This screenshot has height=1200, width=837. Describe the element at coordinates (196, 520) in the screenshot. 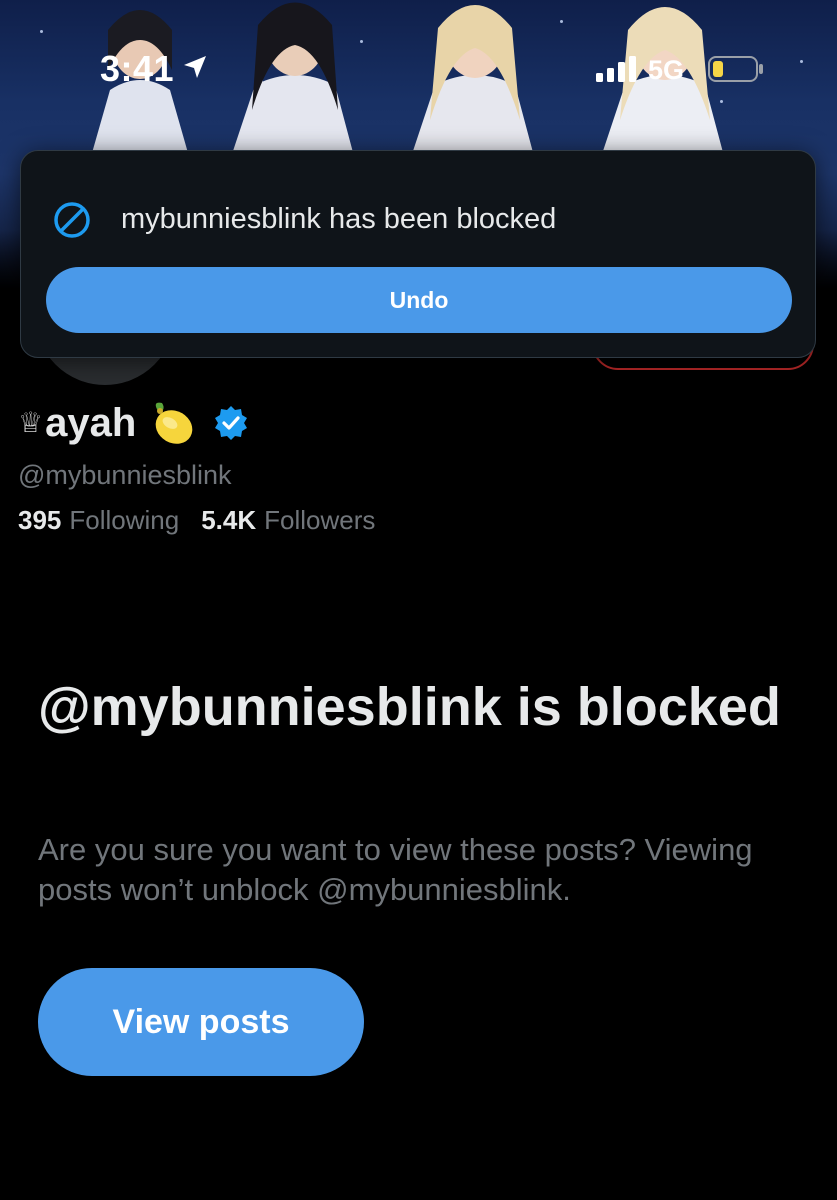

I see `profile-stats: 395 Following 5.4K Followers` at that location.